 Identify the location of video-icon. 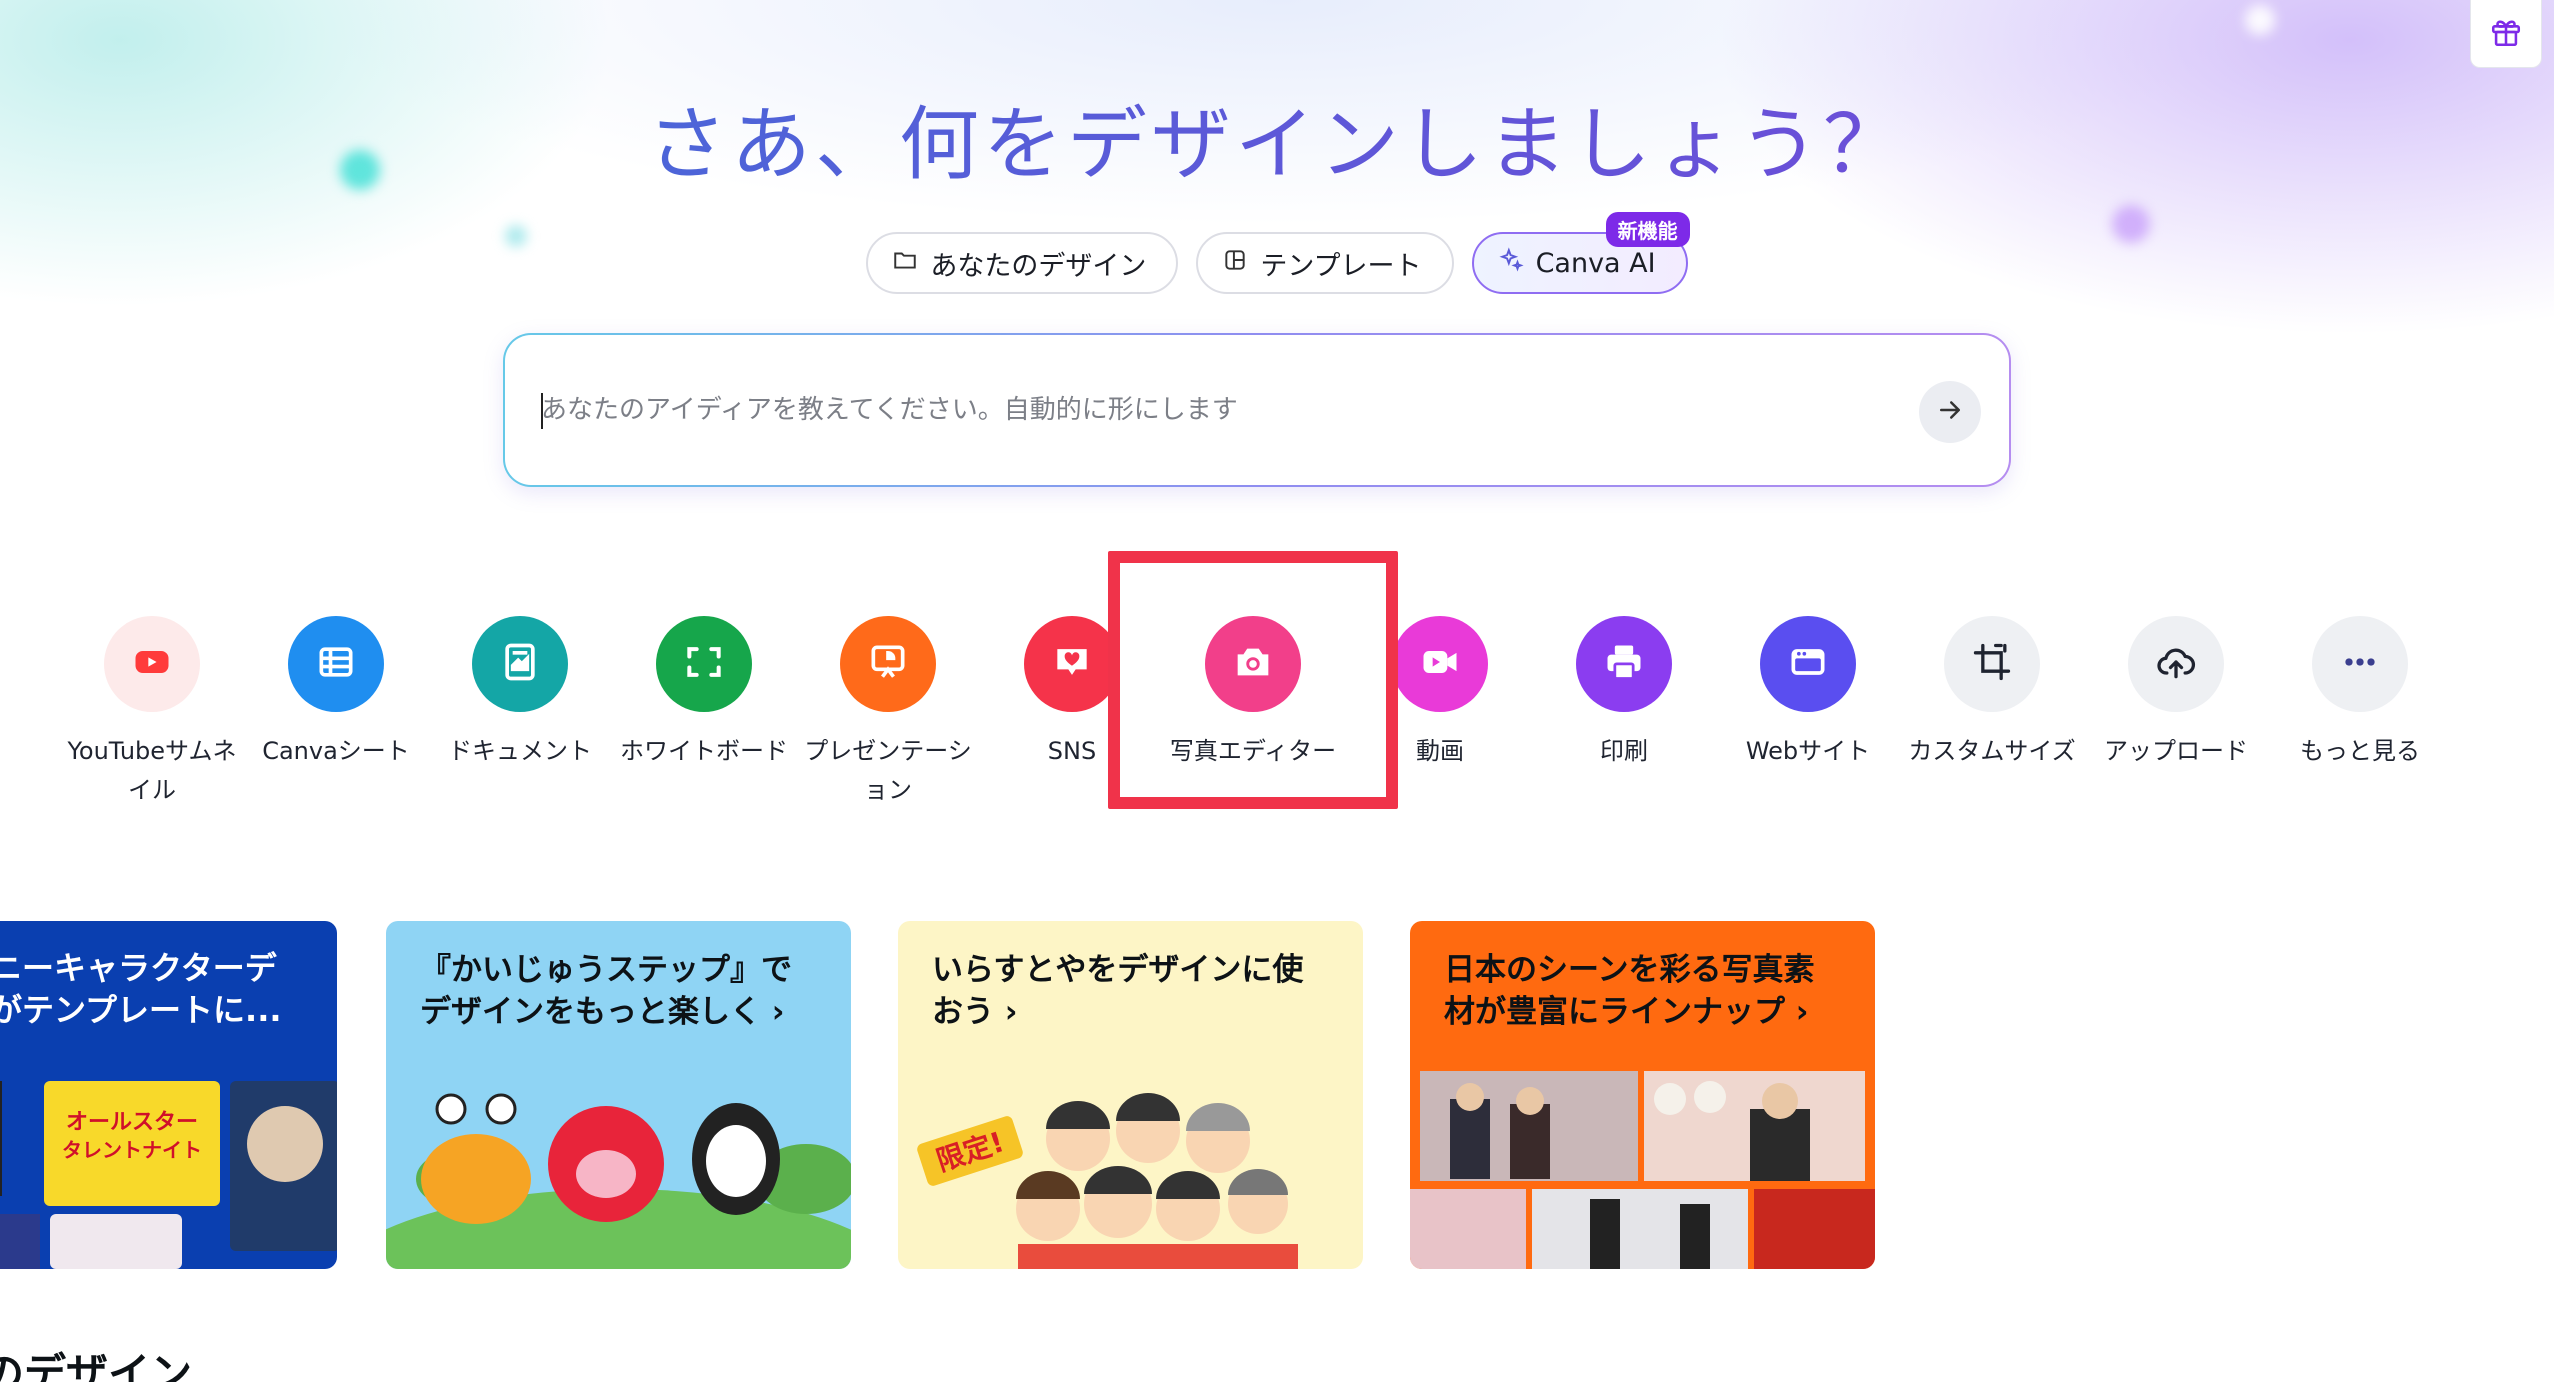
(1440, 664).